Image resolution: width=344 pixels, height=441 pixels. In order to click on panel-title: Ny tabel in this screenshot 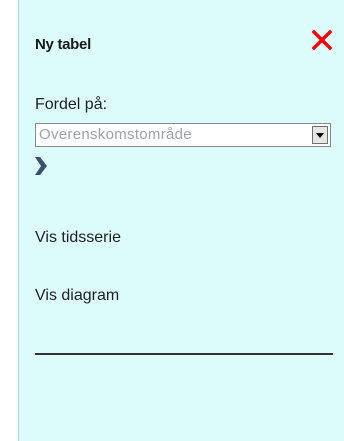, I will do `click(63, 44)`.